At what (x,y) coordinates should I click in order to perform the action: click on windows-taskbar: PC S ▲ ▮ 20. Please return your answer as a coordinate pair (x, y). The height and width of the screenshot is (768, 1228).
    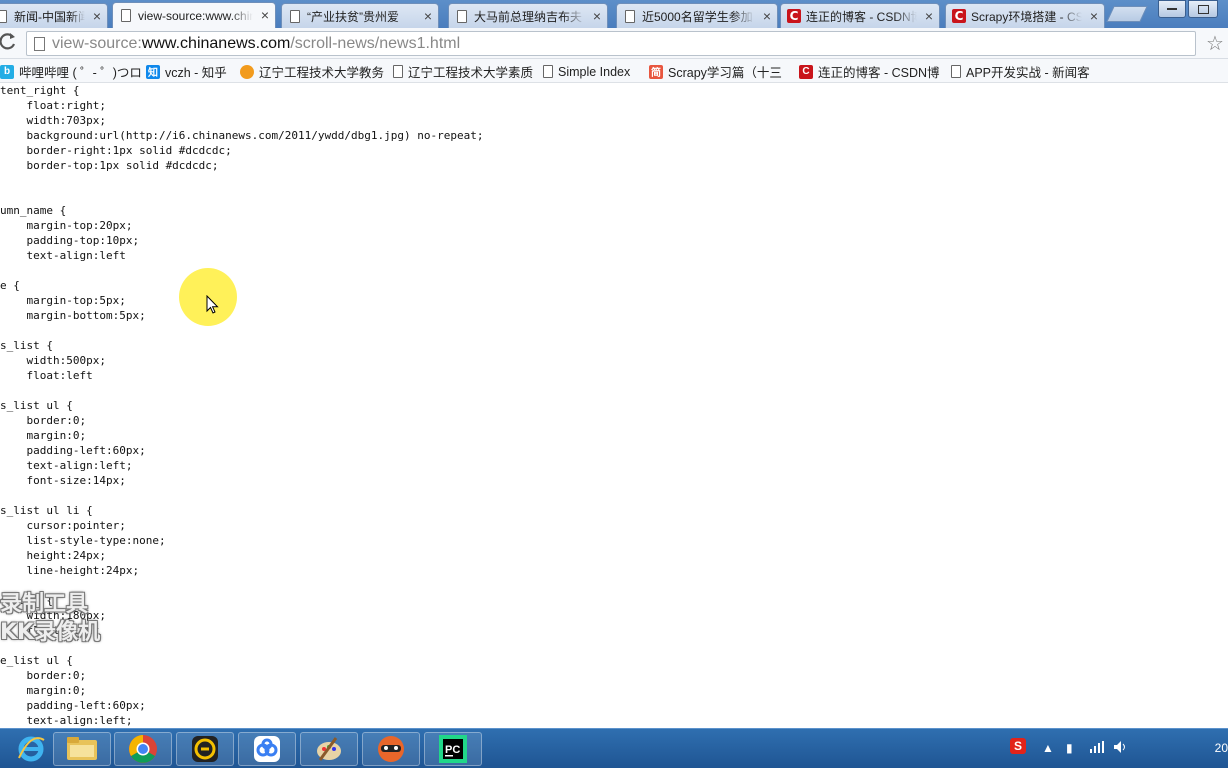
    Looking at the image, I should click on (614, 748).